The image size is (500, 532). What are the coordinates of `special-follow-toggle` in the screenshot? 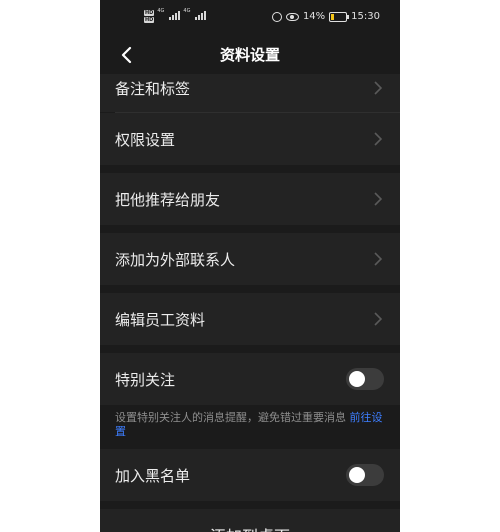 It's located at (365, 379).